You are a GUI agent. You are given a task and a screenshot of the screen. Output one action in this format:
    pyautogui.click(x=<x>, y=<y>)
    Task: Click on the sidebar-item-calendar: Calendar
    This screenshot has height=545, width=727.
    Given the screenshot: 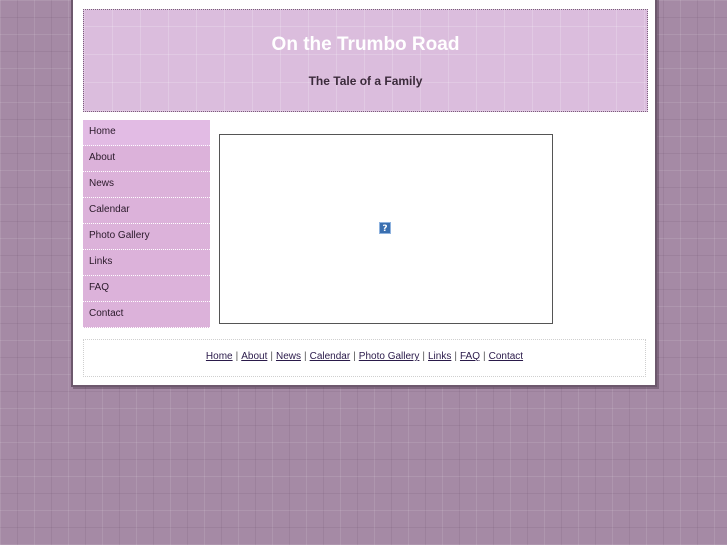 What is the action you would take?
    pyautogui.click(x=146, y=211)
    